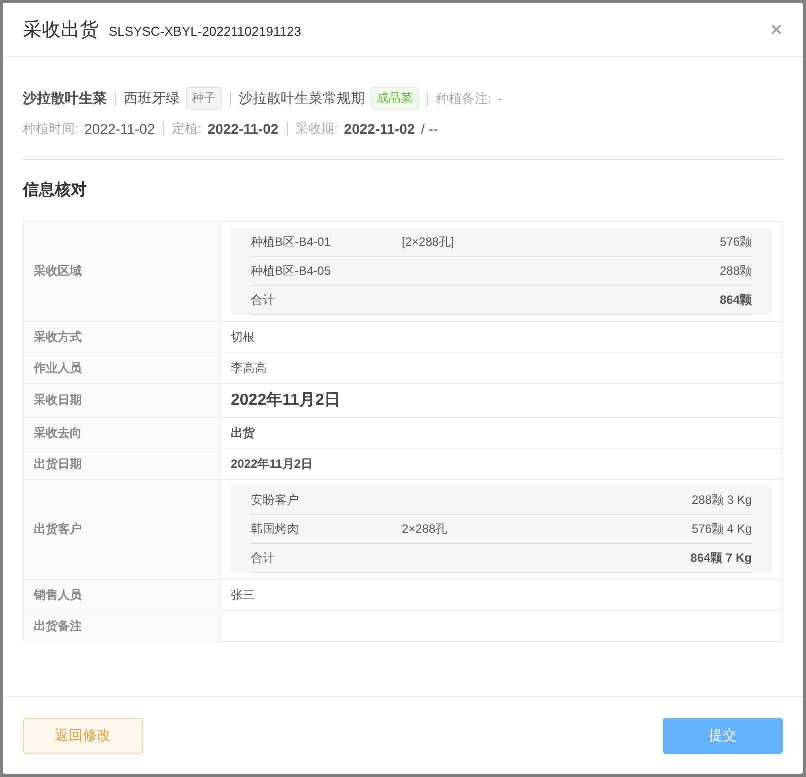  I want to click on item-name: 安盼客户, so click(275, 500).